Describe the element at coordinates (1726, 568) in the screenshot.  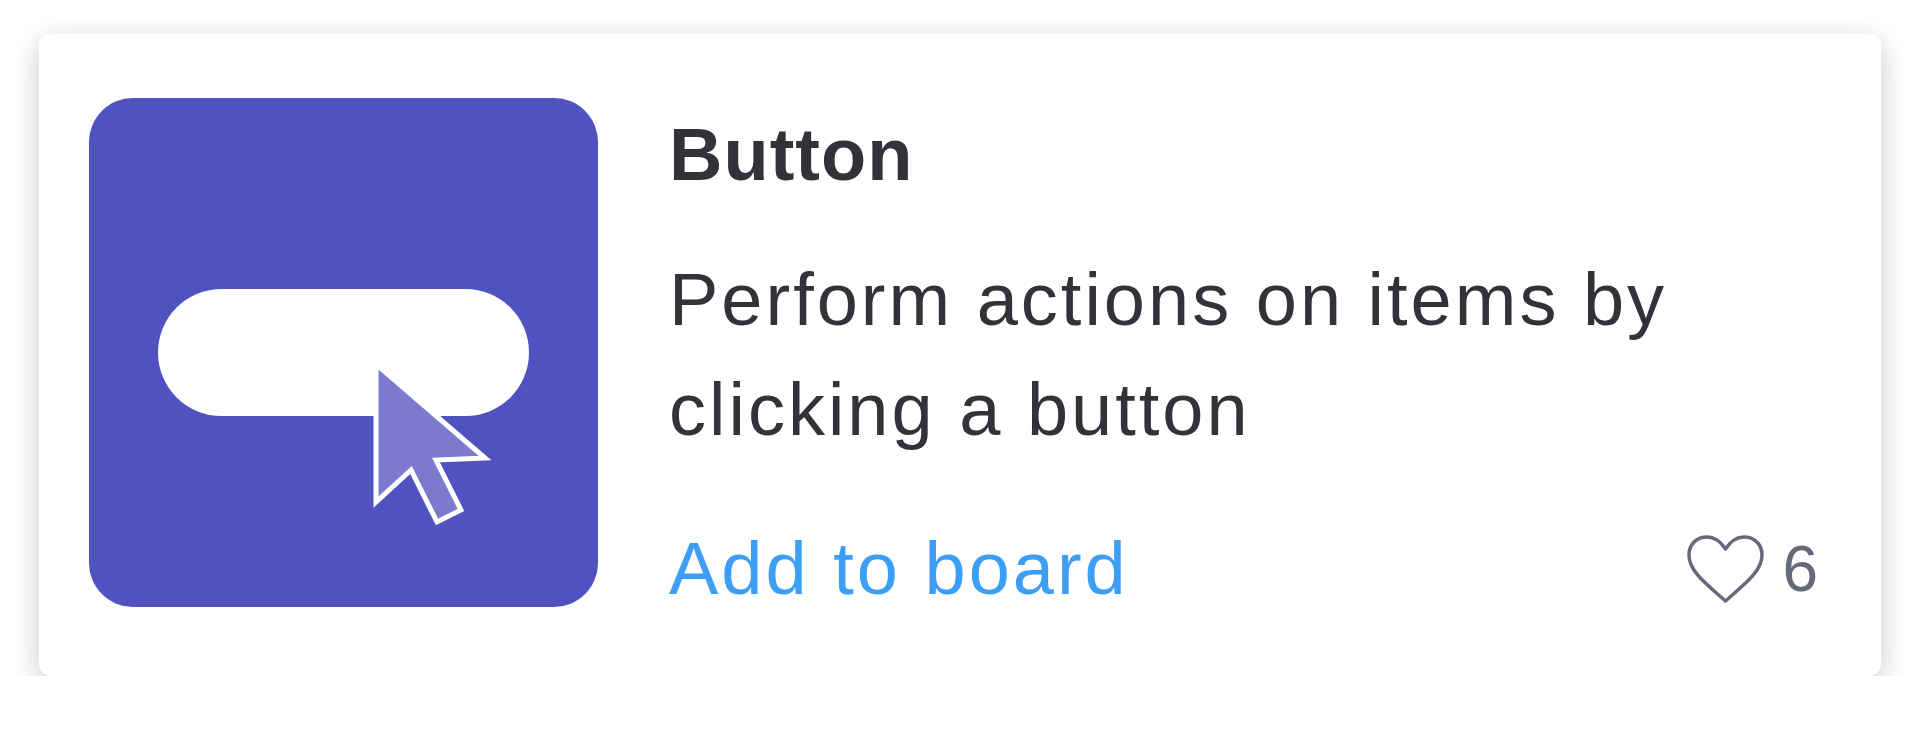
I see `heart-icon` at that location.